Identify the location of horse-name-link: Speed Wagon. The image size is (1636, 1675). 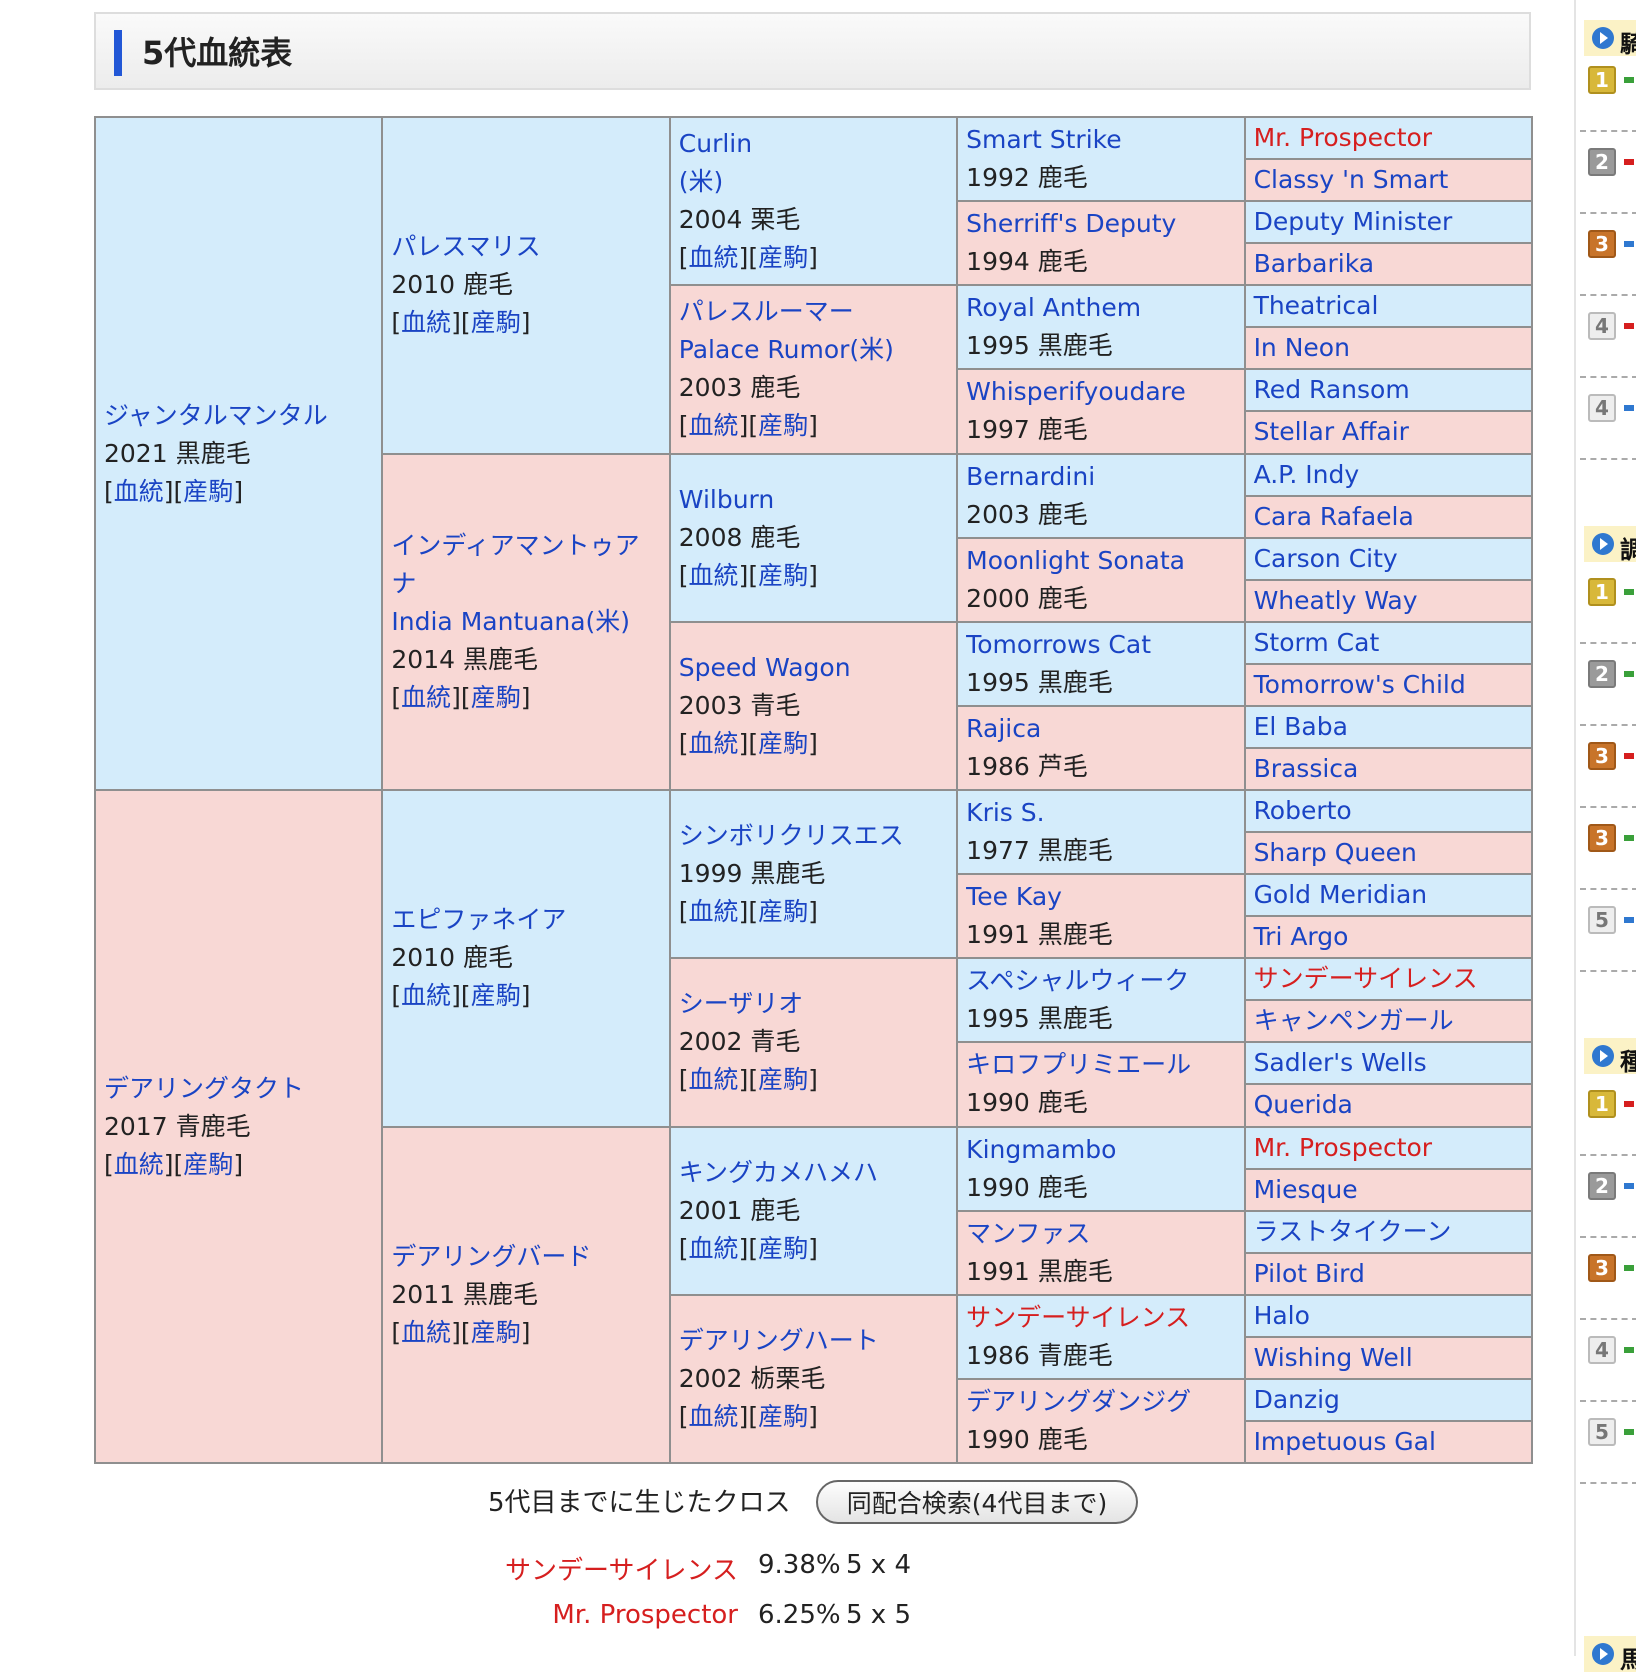
(813, 668).